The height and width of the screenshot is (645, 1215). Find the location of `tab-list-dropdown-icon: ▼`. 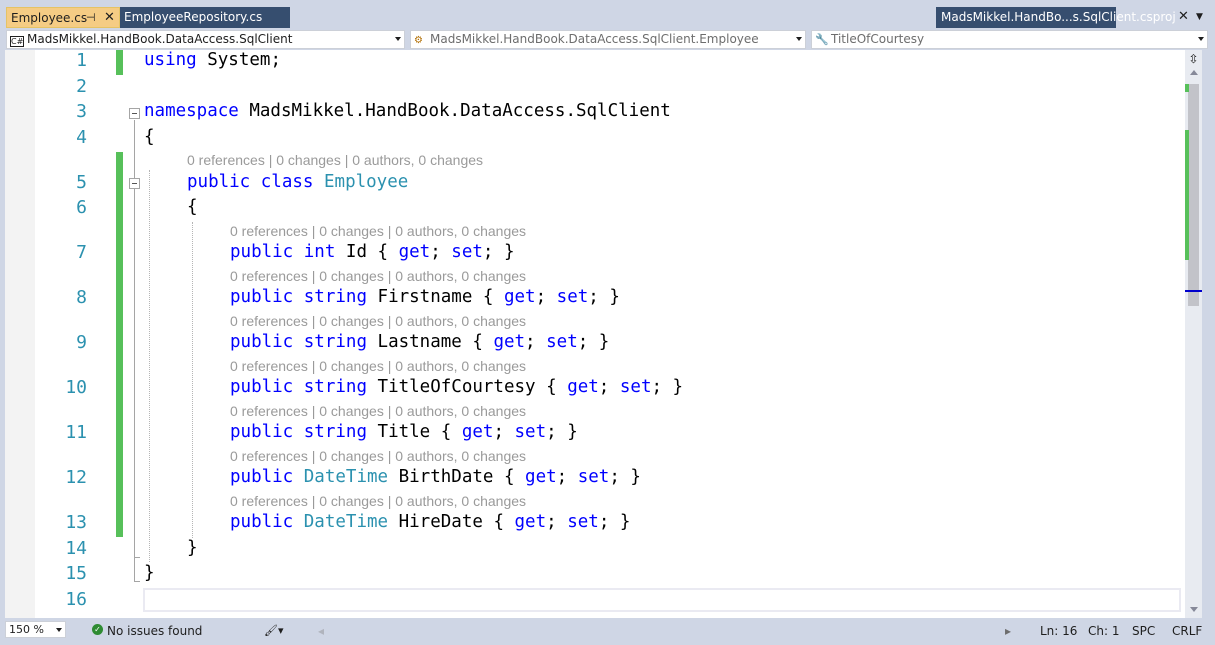

tab-list-dropdown-icon: ▼ is located at coordinates (1199, 17).